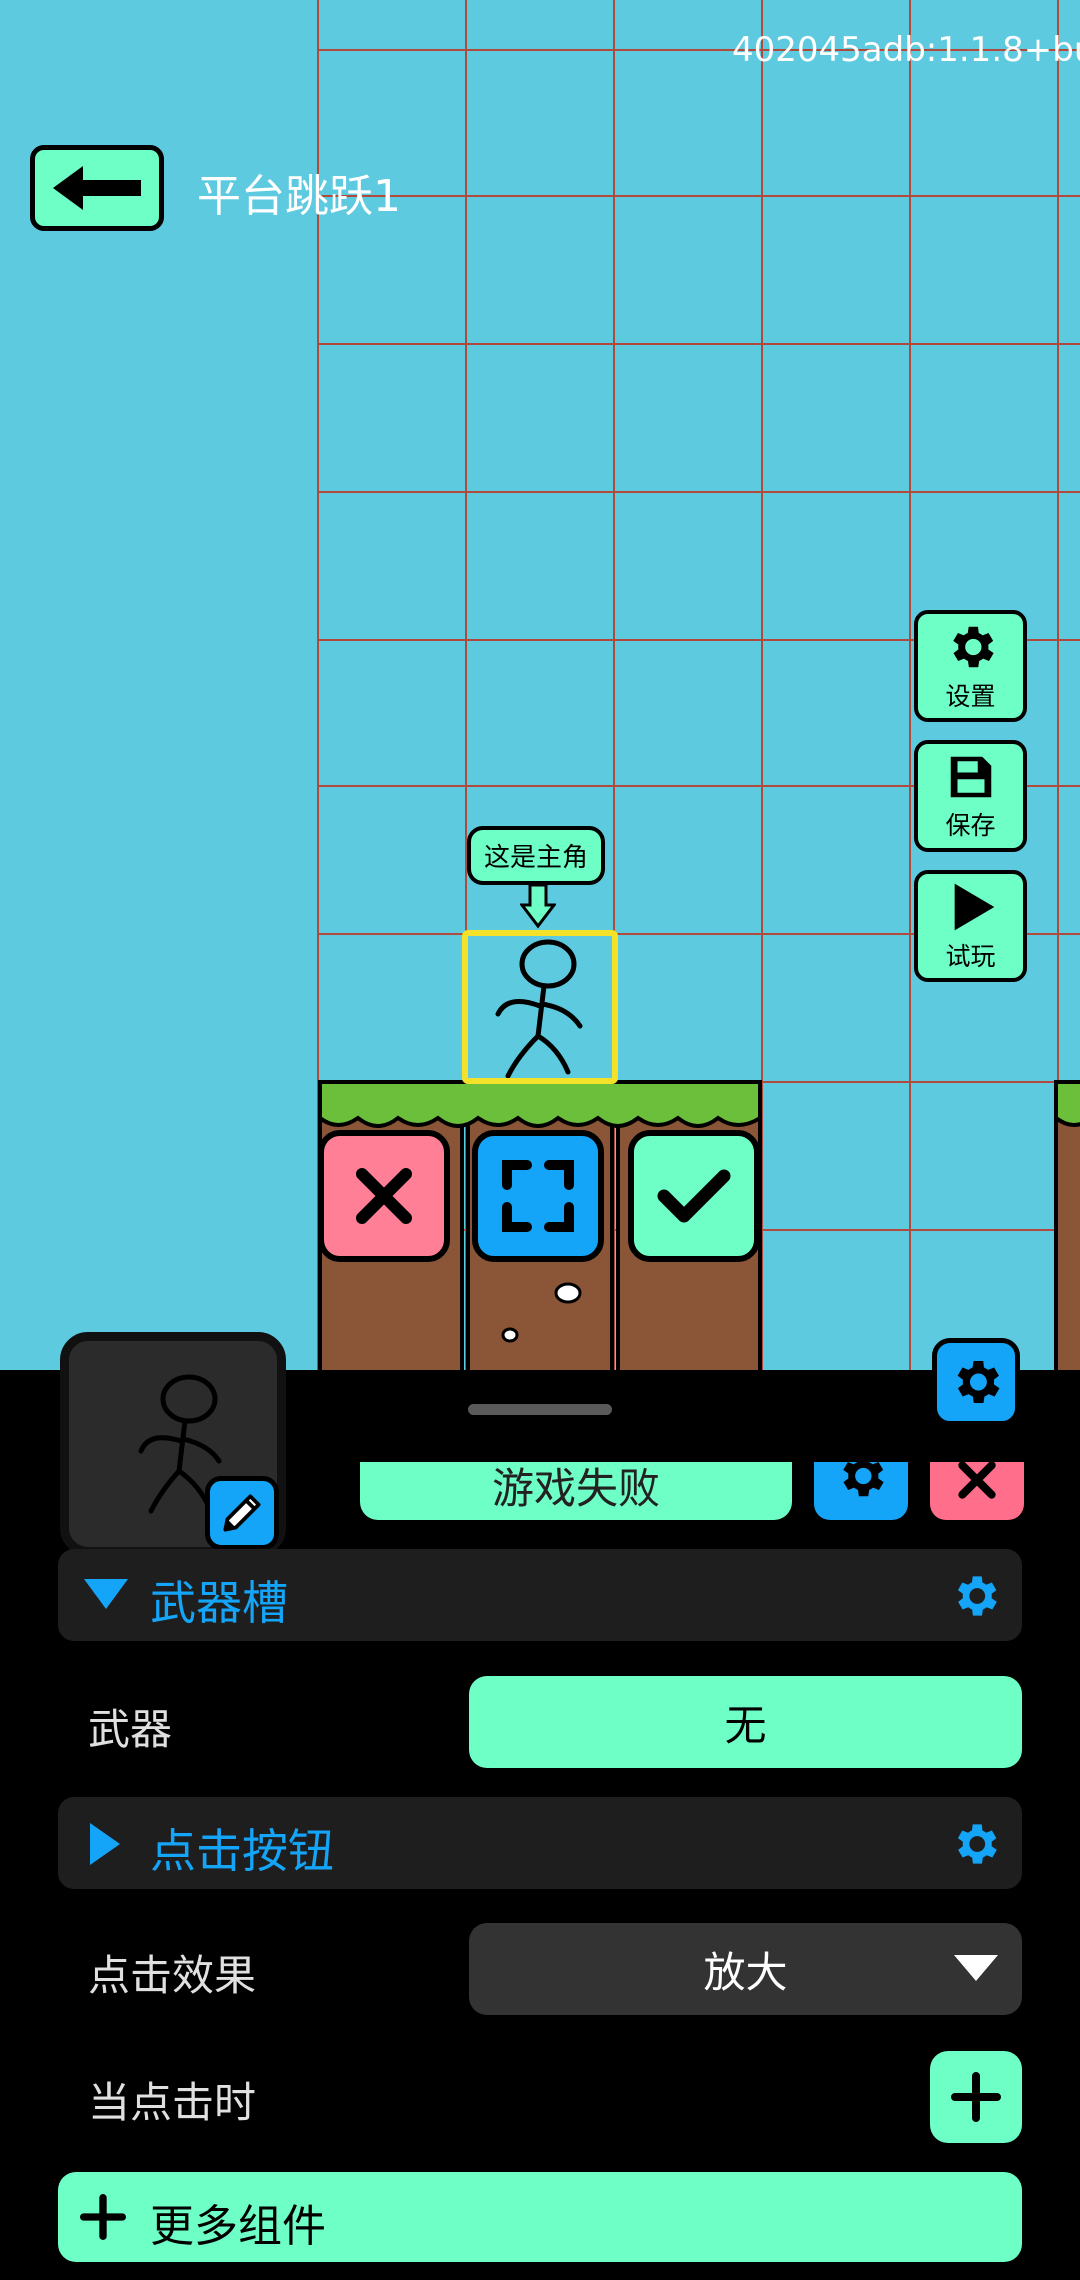 The width and height of the screenshot is (1080, 2280). Describe the element at coordinates (1066, 1224) in the screenshot. I see `ground-tile-edge` at that location.